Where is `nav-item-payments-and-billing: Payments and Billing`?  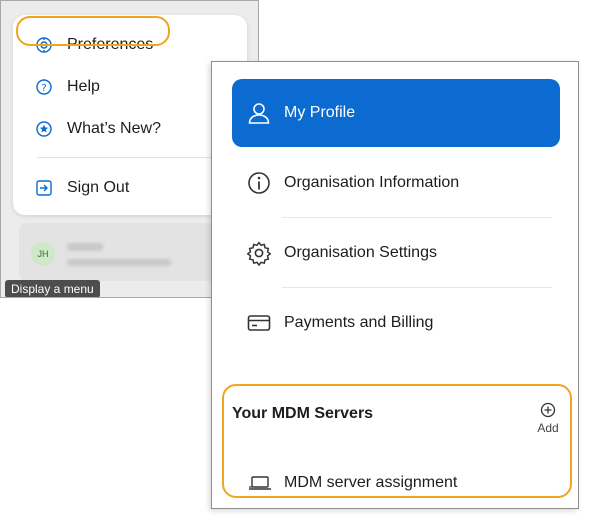 nav-item-payments-and-billing: Payments and Billing is located at coordinates (396, 323).